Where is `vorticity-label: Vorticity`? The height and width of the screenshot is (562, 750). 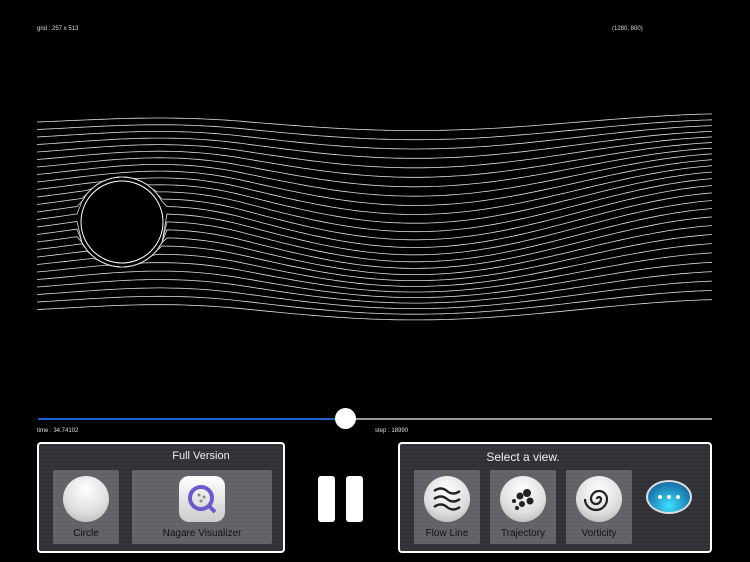
vorticity-label: Vorticity is located at coordinates (599, 533).